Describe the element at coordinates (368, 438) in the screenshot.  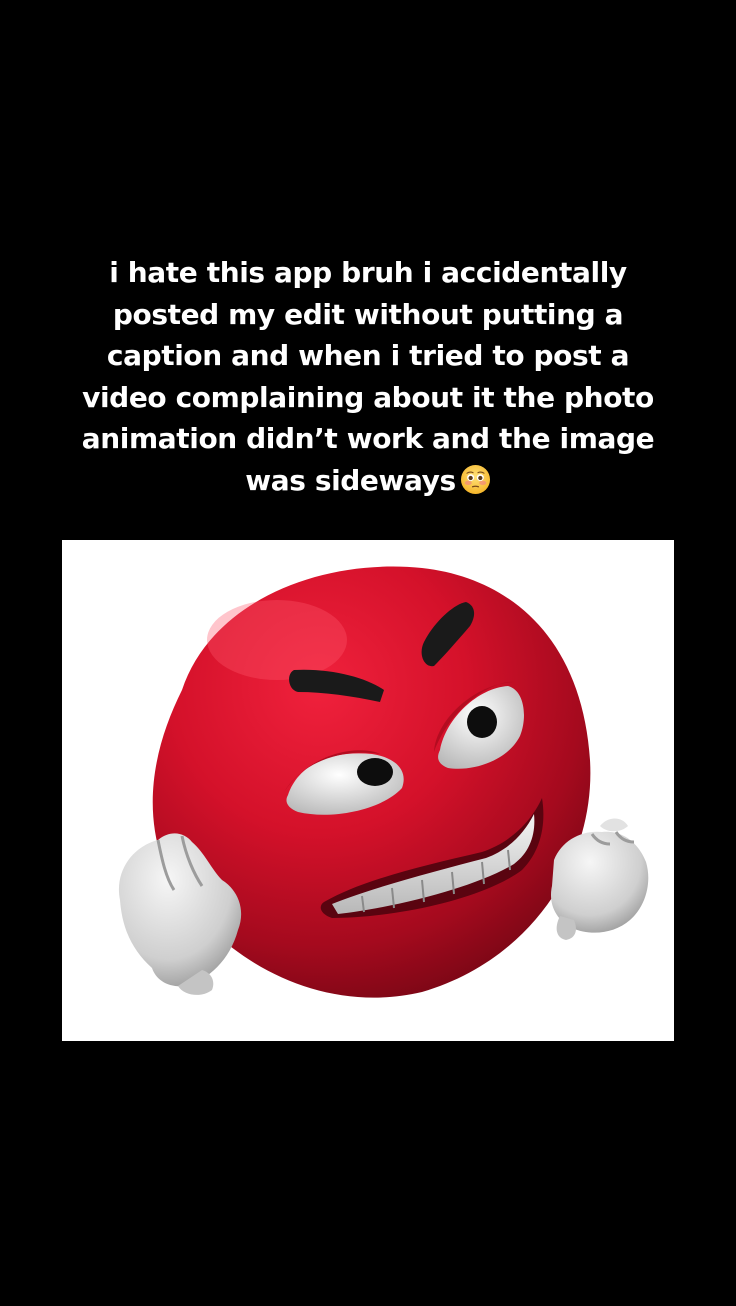
I see `caption-line: animation didn’t work and the image` at that location.